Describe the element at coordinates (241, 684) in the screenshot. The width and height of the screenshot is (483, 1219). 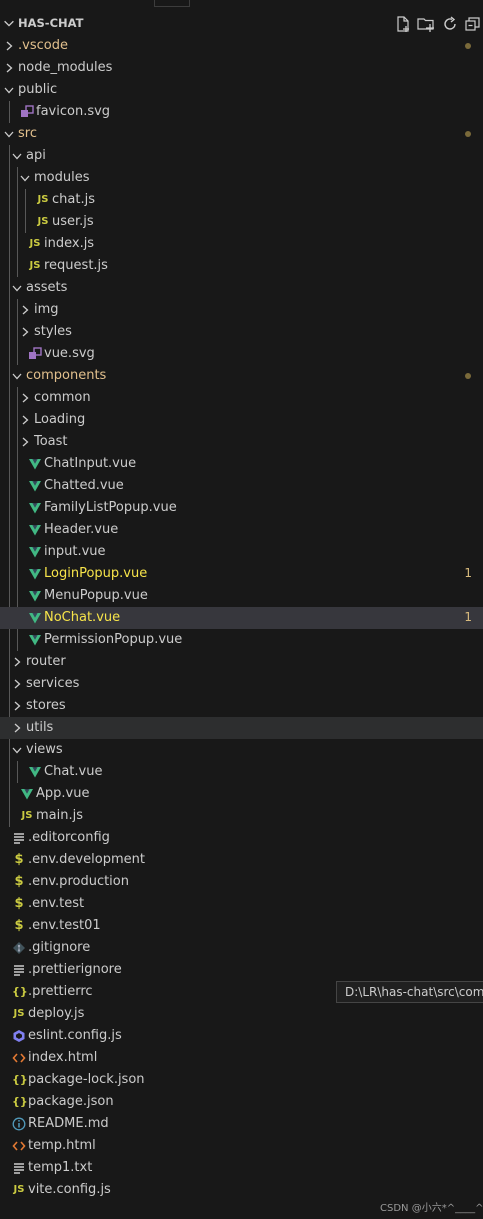
I see `tree-folder: services` at that location.